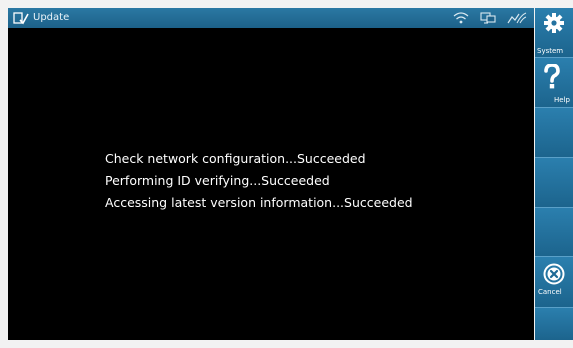 The width and height of the screenshot is (573, 348). What do you see at coordinates (554, 23) in the screenshot?
I see `gear-icon` at bounding box center [554, 23].